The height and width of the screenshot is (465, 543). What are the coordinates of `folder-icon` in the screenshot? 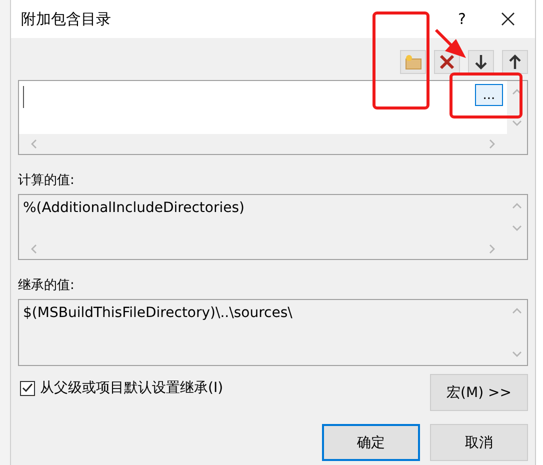 It's located at (413, 62).